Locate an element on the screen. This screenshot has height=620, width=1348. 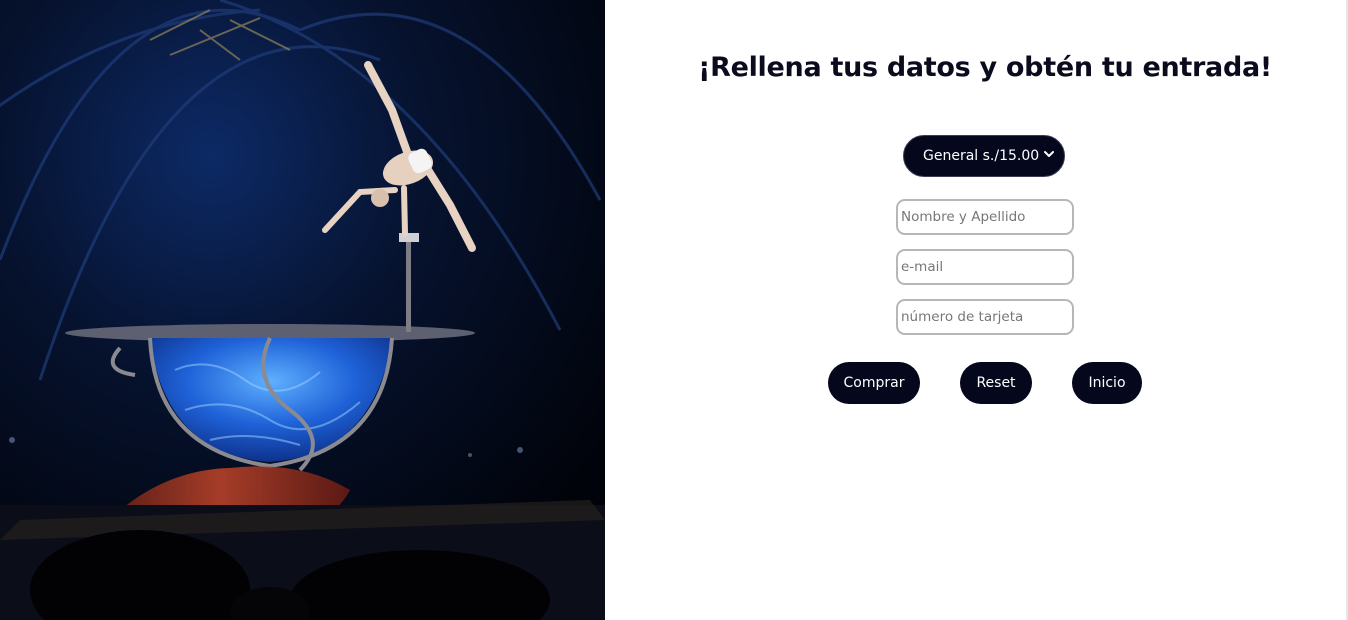
card-number-field is located at coordinates (985, 317).